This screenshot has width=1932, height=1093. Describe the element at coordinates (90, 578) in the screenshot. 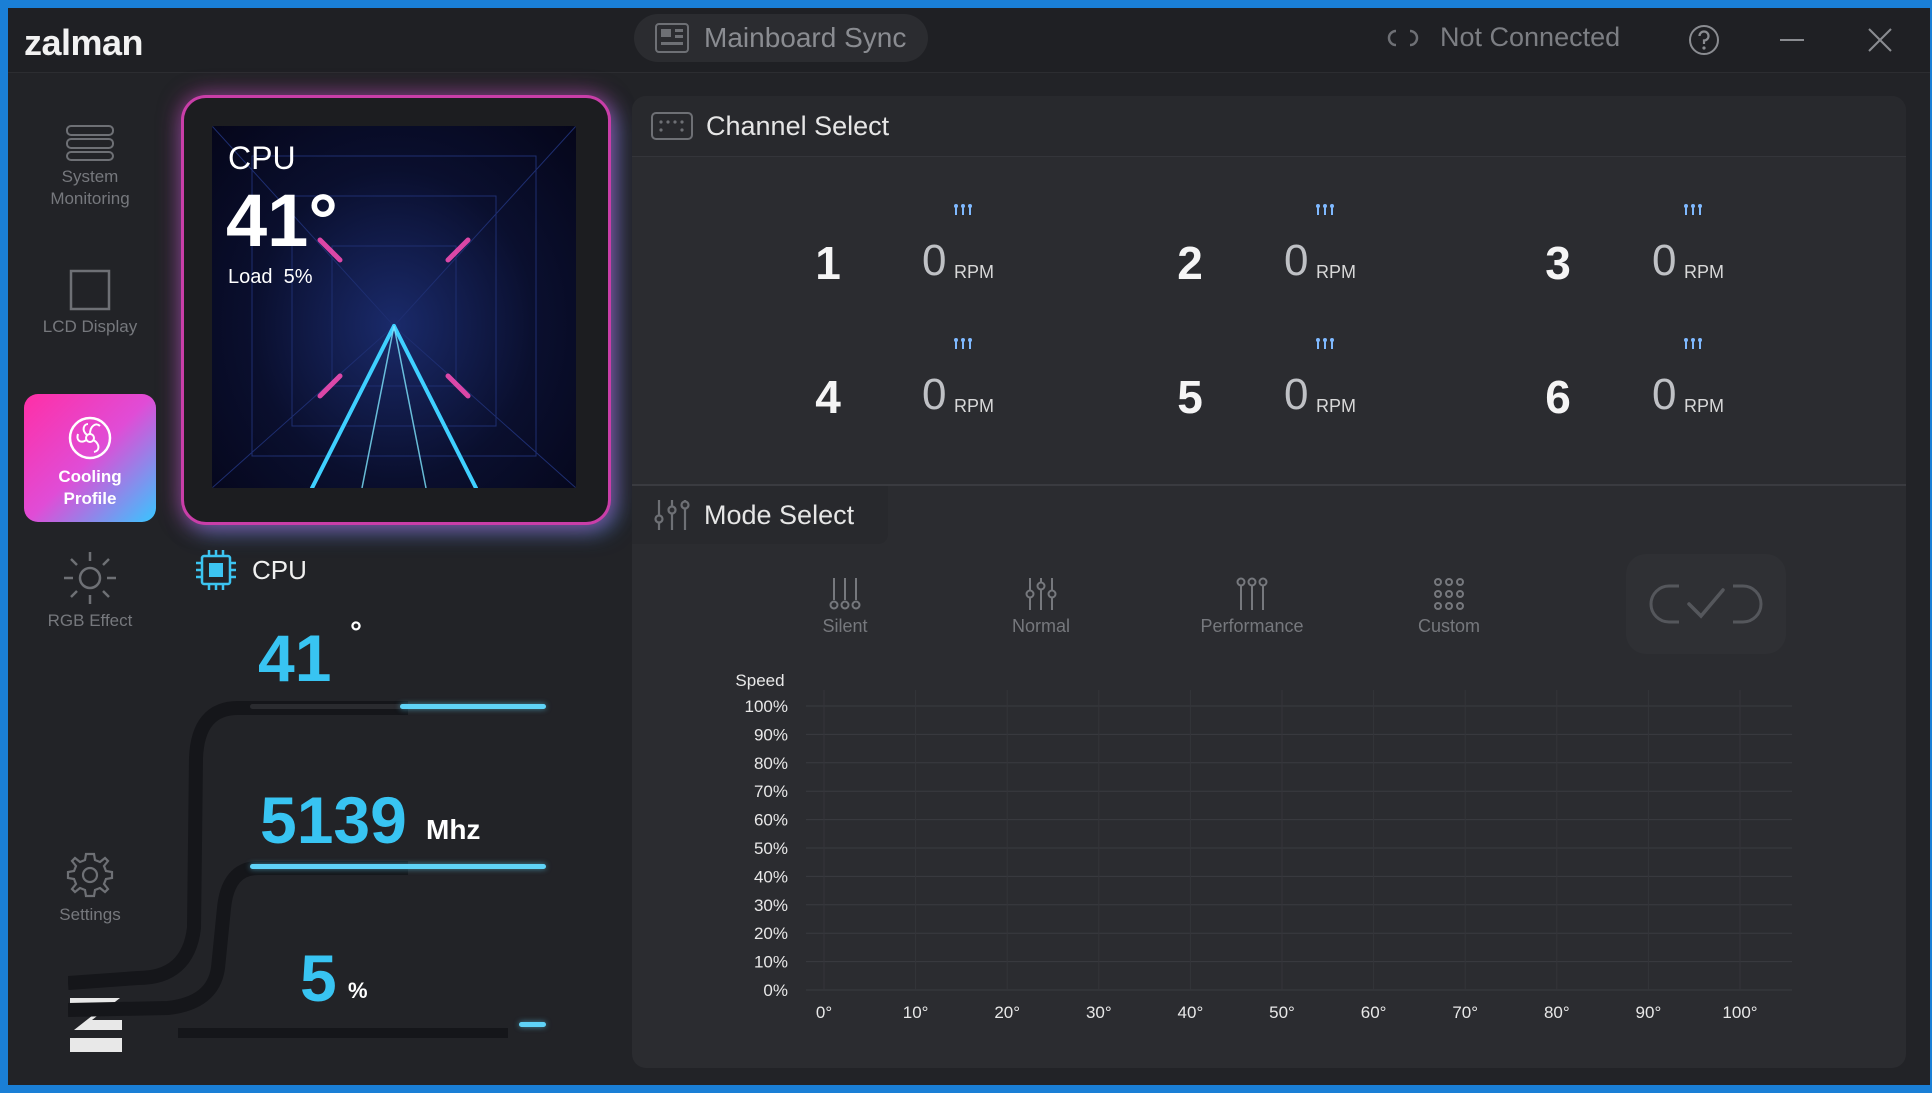

I see `rgb-effect-icon` at that location.